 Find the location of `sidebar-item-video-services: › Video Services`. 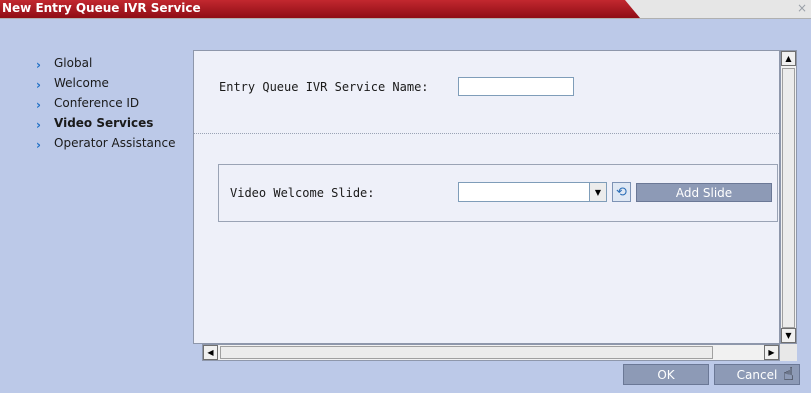

sidebar-item-video-services: › Video Services is located at coordinates (105, 123).